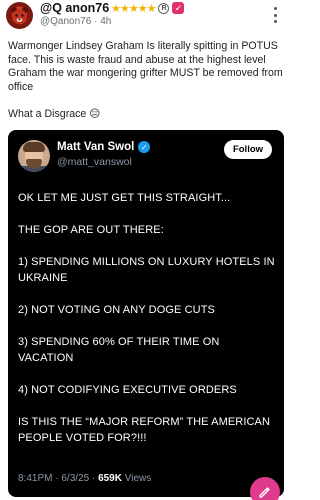  Describe the element at coordinates (127, 390) in the screenshot. I see `embed-line: 4) NOT CODIFYING EXECUTIVE ORDERS` at that location.